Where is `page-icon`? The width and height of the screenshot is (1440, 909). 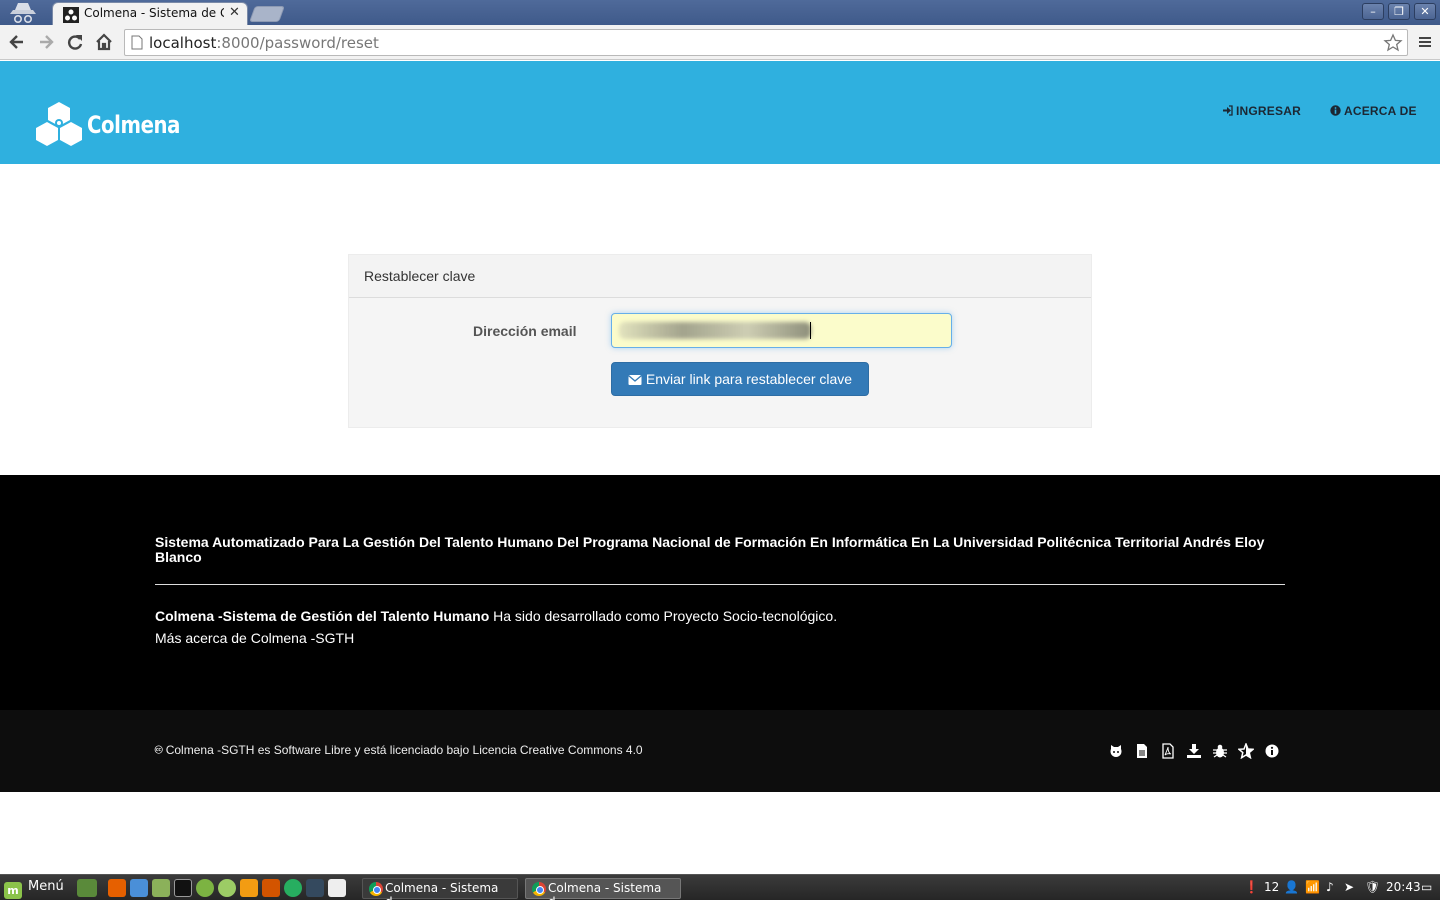 page-icon is located at coordinates (137, 42).